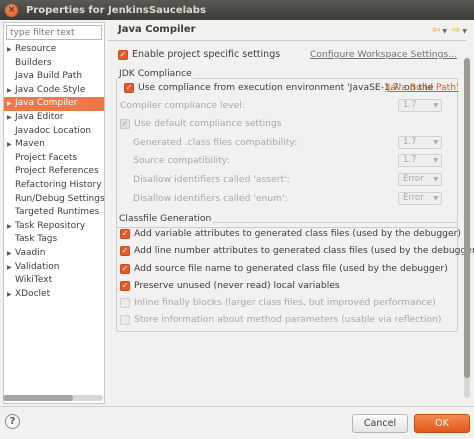 The height and width of the screenshot is (439, 474). What do you see at coordinates (155, 73) in the screenshot?
I see `jdk-compliance-label: JDK Compliance` at bounding box center [155, 73].